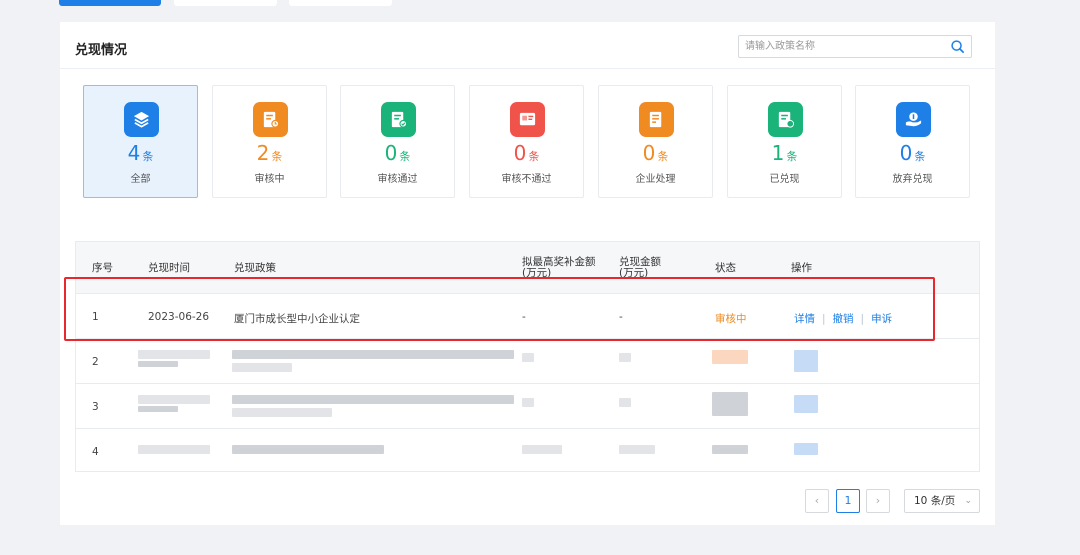  Describe the element at coordinates (524, 317) in the screenshot. I see `row-max-amount: -` at that location.